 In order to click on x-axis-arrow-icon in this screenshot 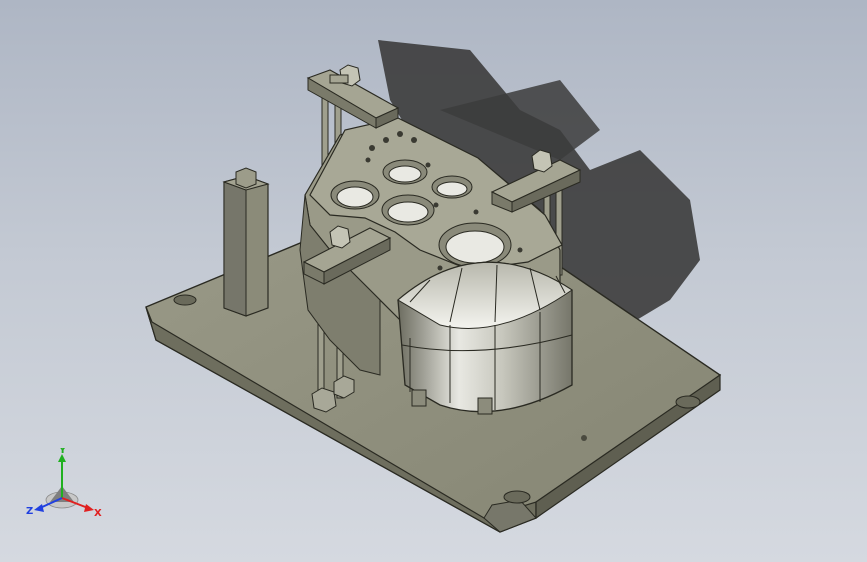, I will do `click(89, 508)`.